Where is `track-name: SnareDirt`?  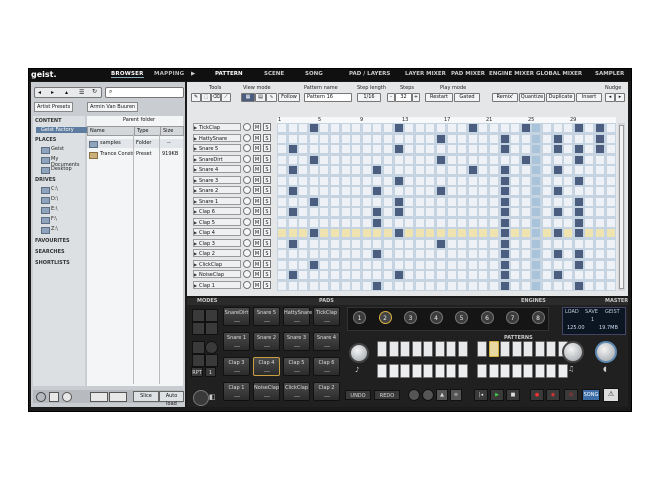 track-name: SnareDirt is located at coordinates (217, 159).